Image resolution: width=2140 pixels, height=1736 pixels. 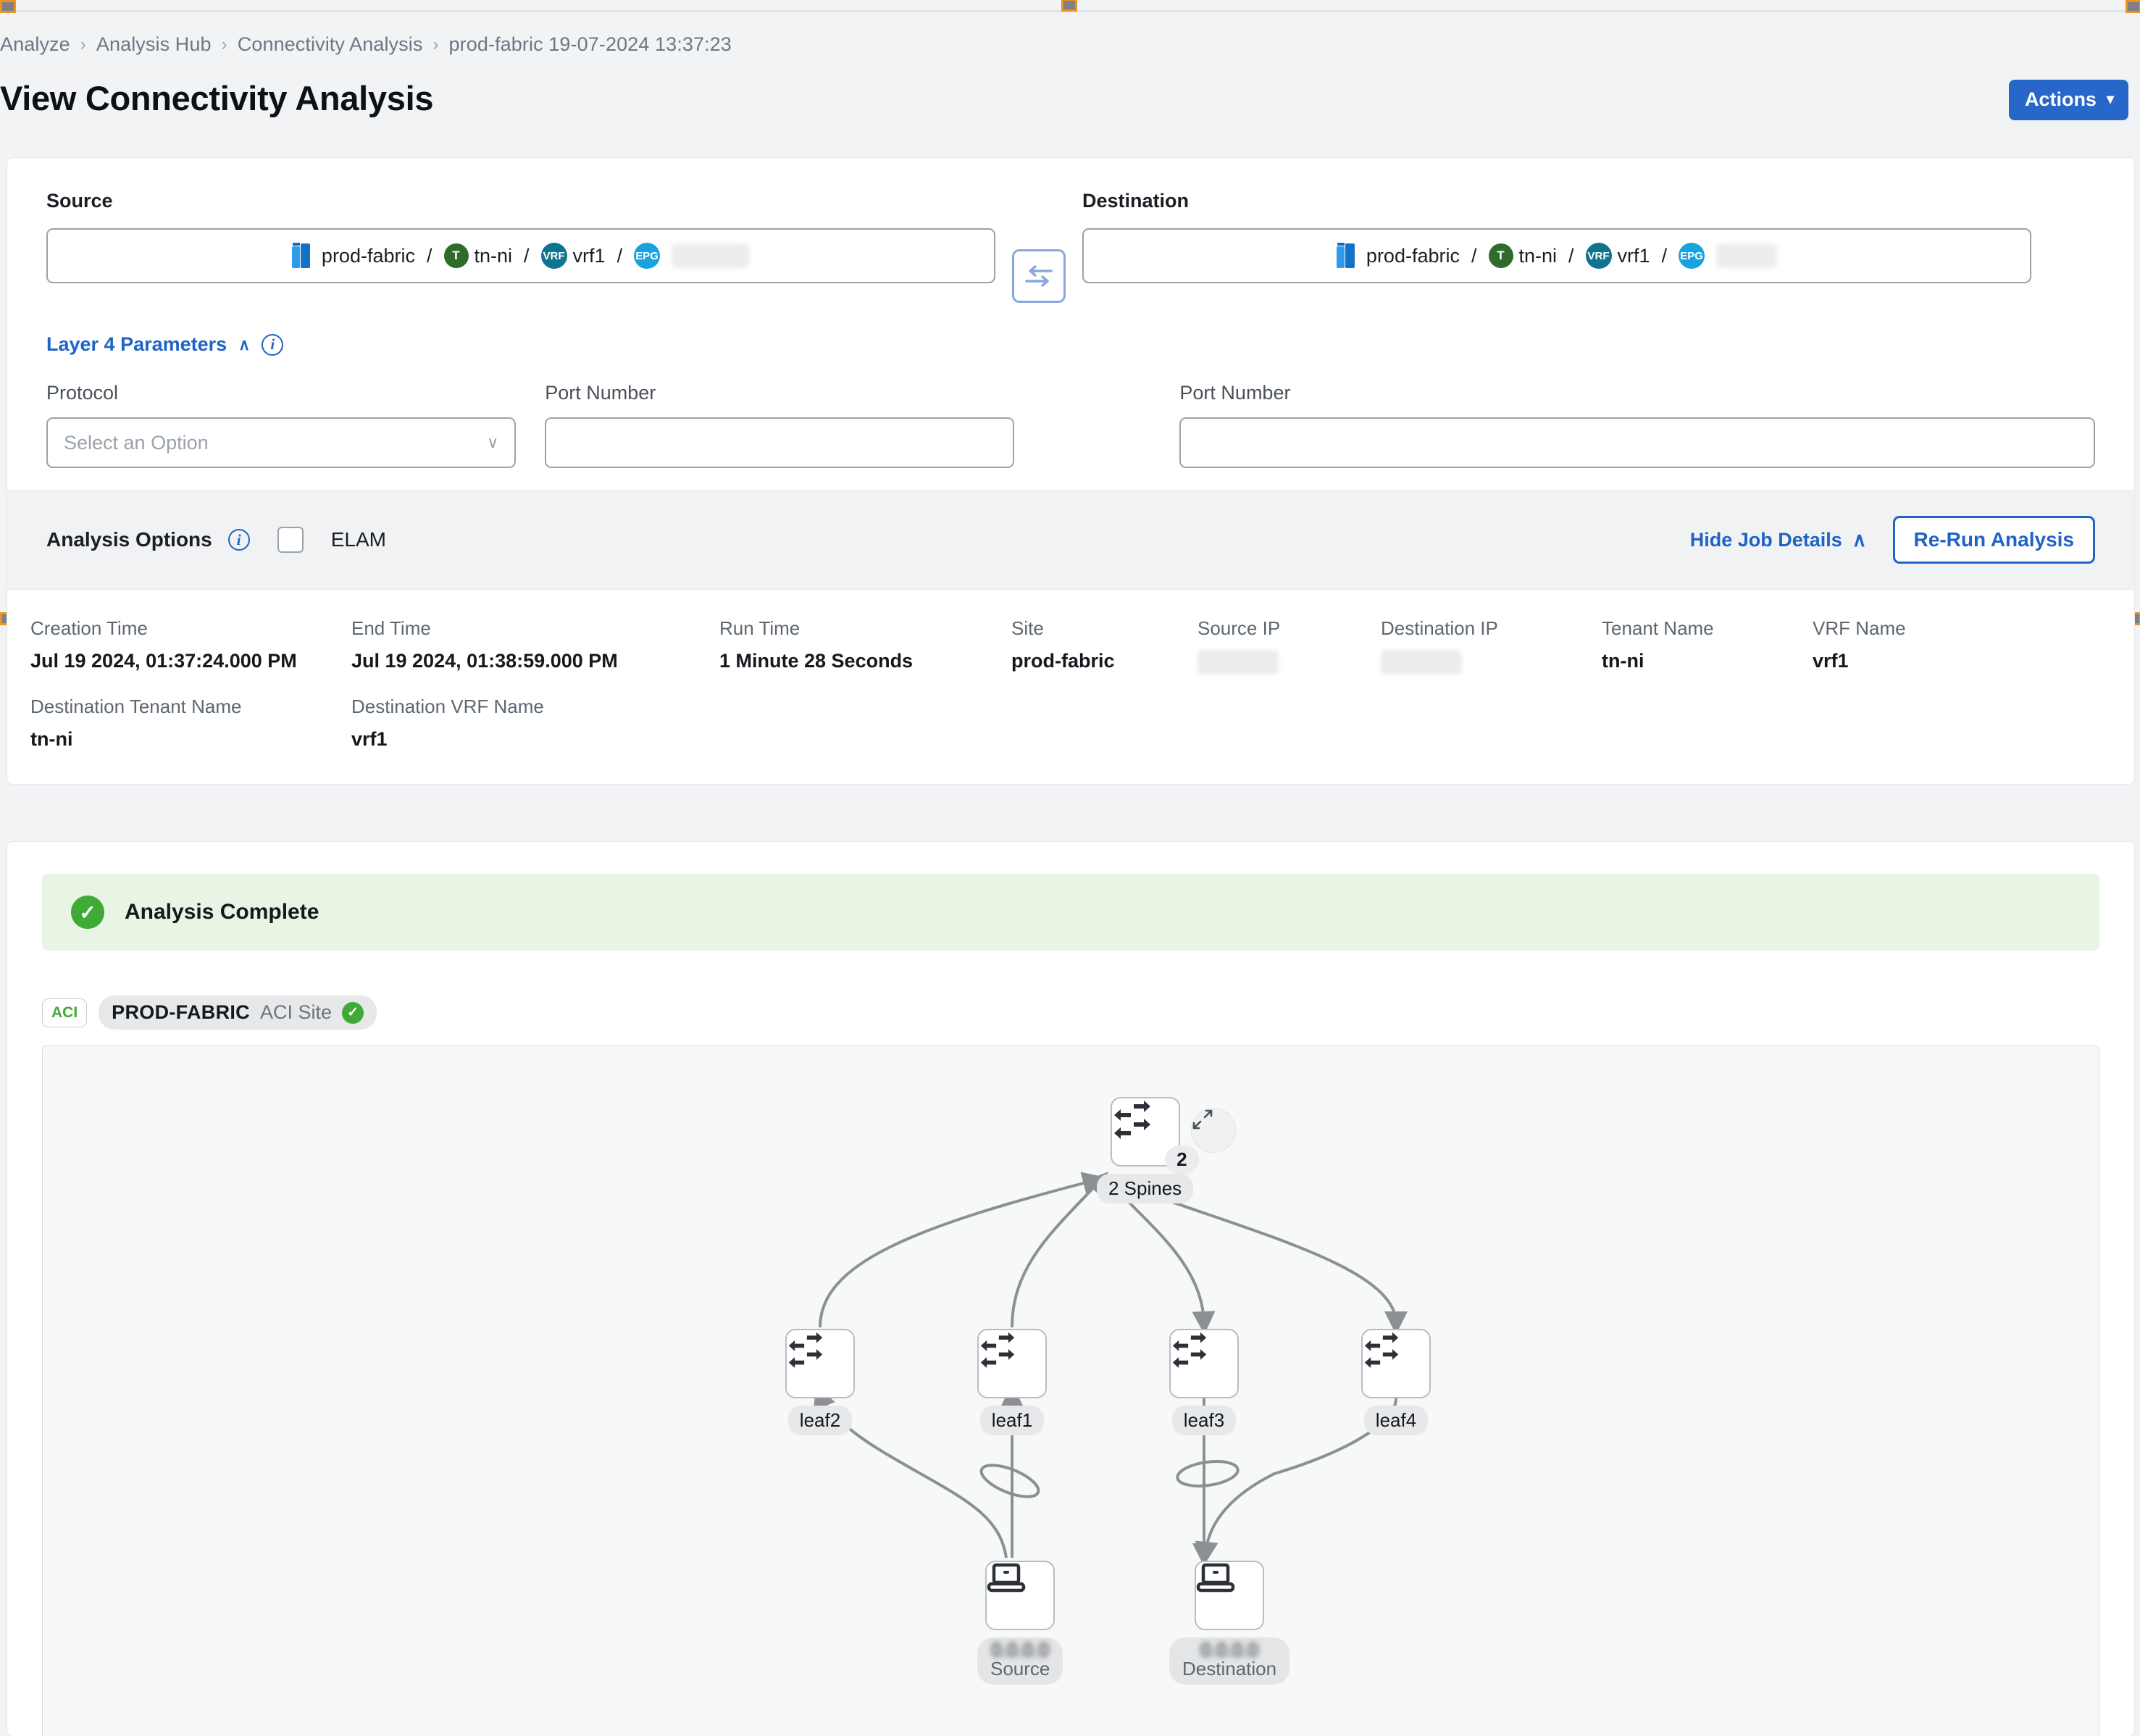 What do you see at coordinates (1707, 648) in the screenshot?
I see `job-detail-tenant-name: Tenant Name tn-ni` at bounding box center [1707, 648].